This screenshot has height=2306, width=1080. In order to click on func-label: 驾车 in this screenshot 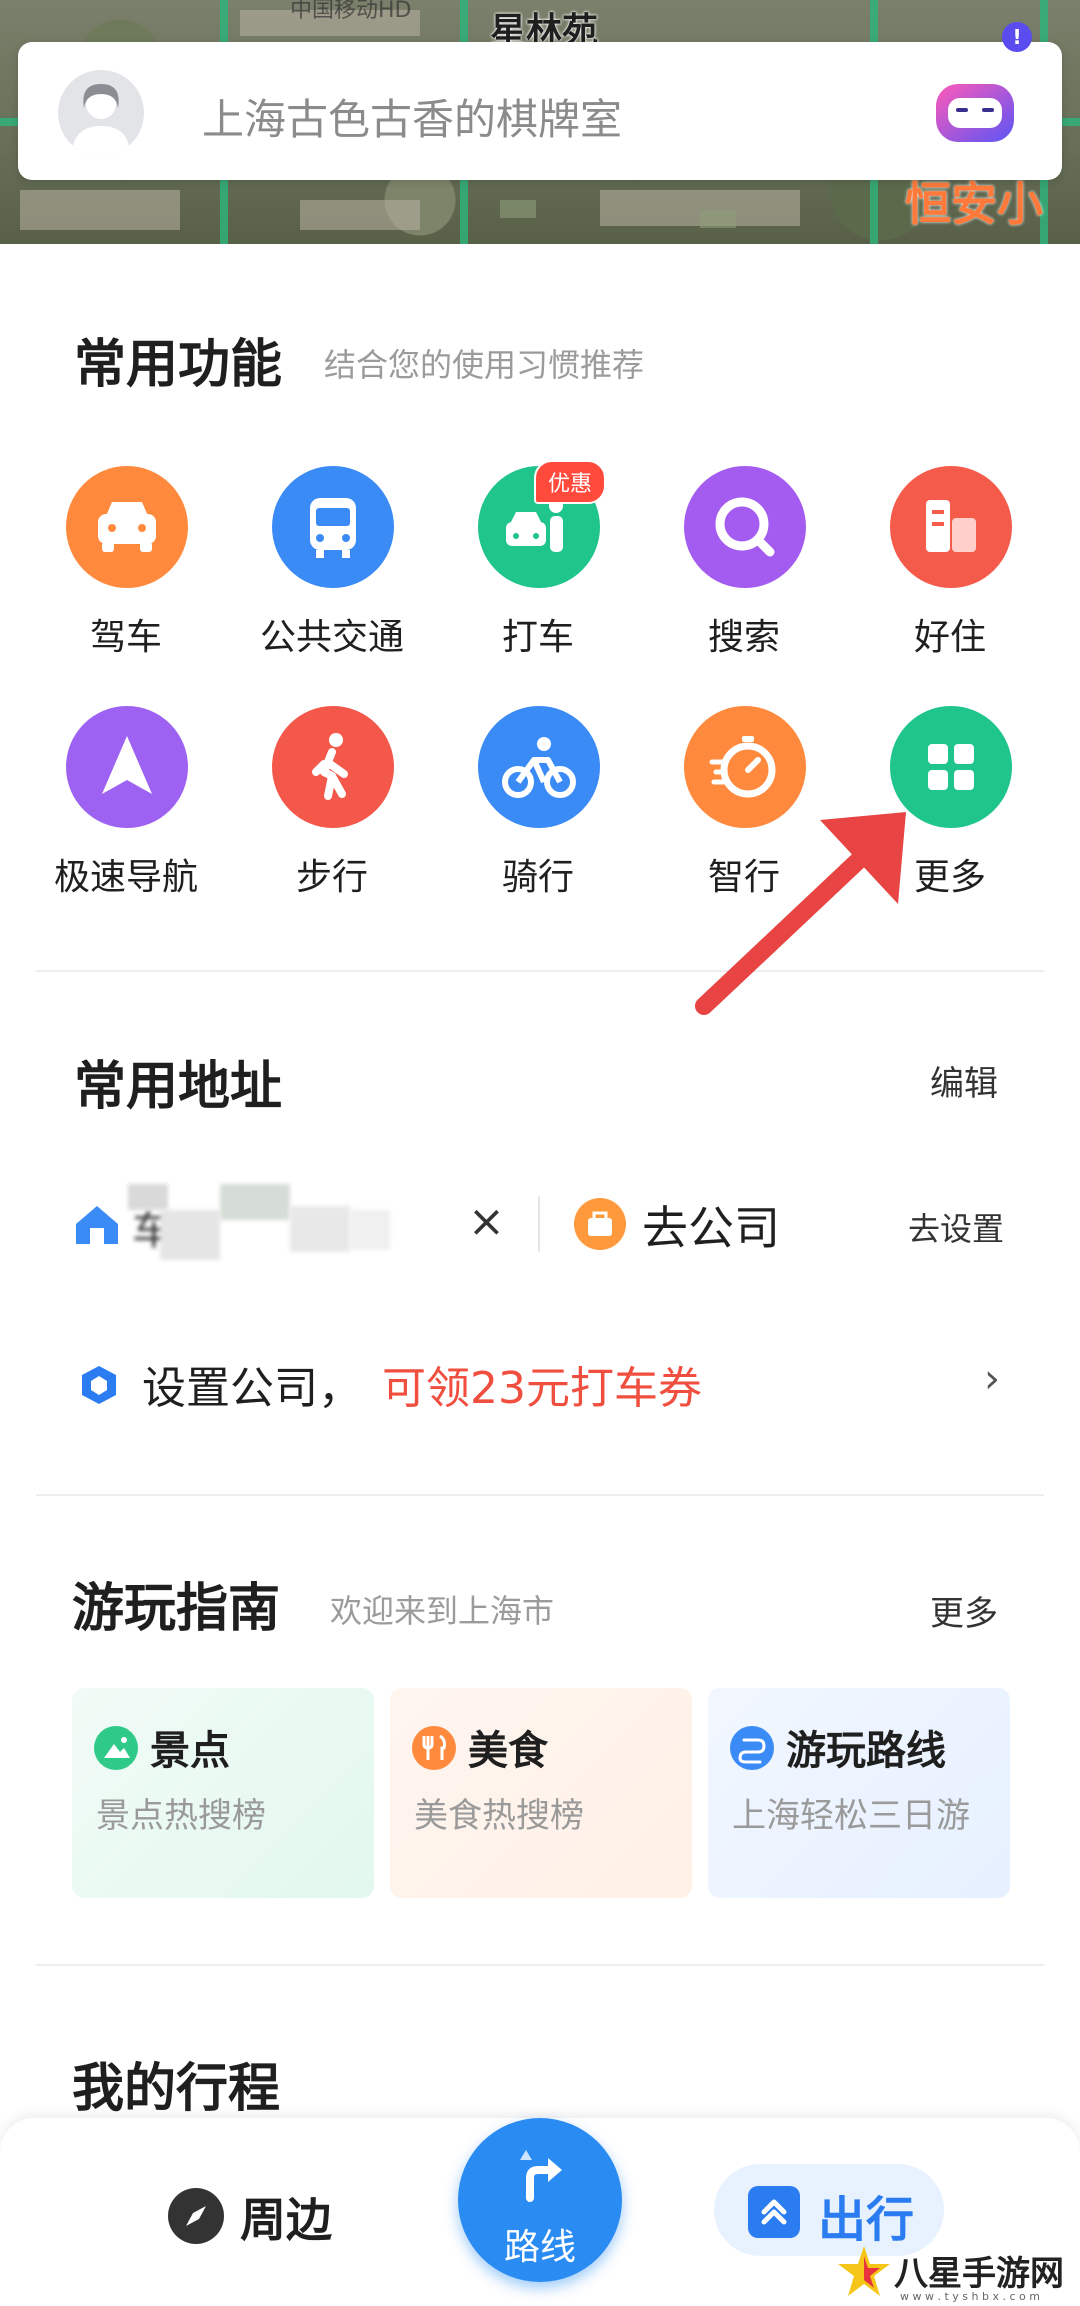, I will do `click(125, 637)`.